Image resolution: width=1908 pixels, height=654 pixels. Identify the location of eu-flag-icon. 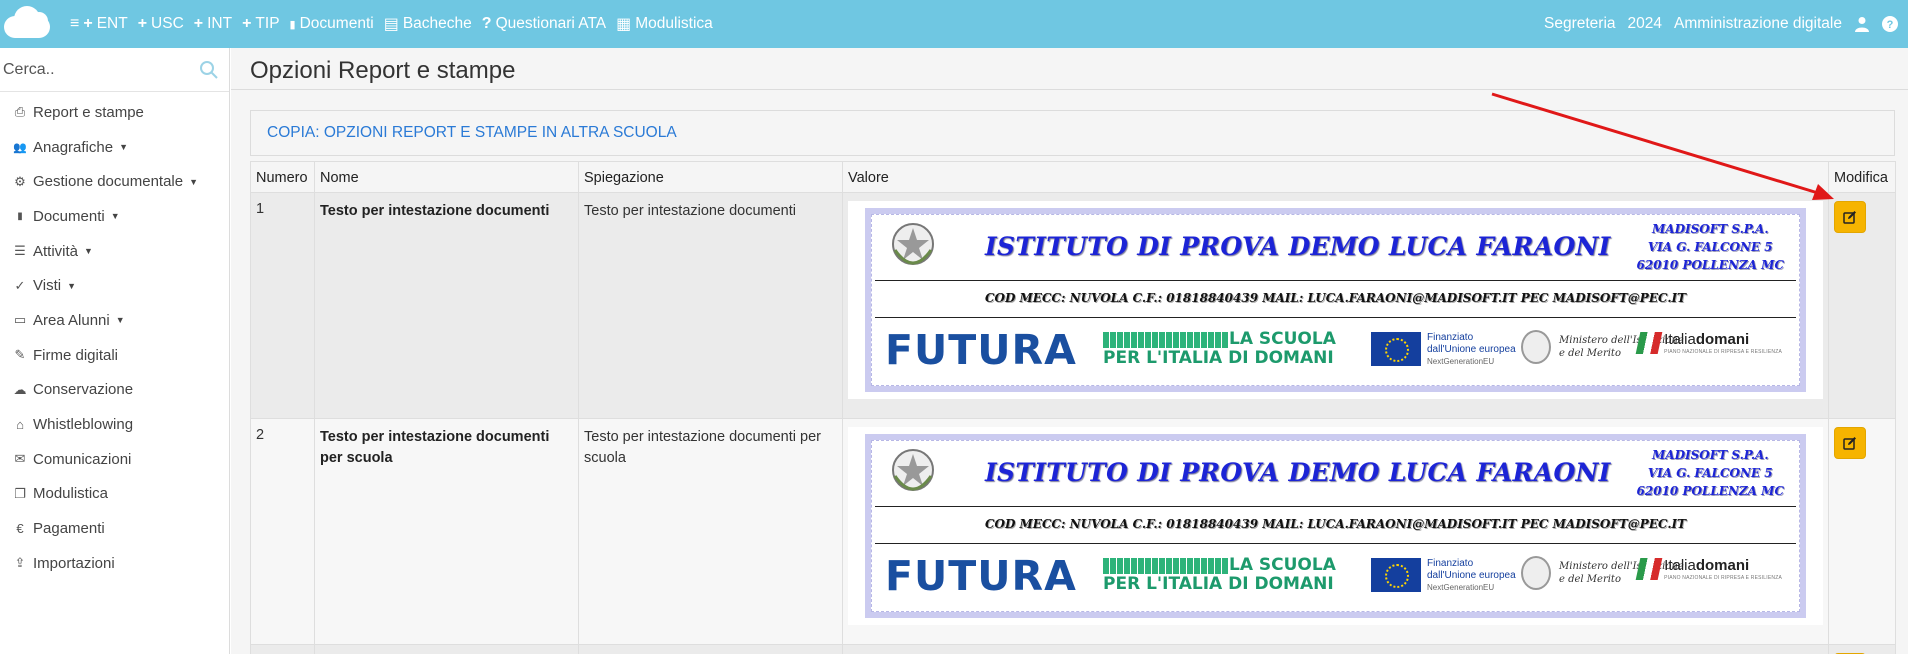
(1396, 575).